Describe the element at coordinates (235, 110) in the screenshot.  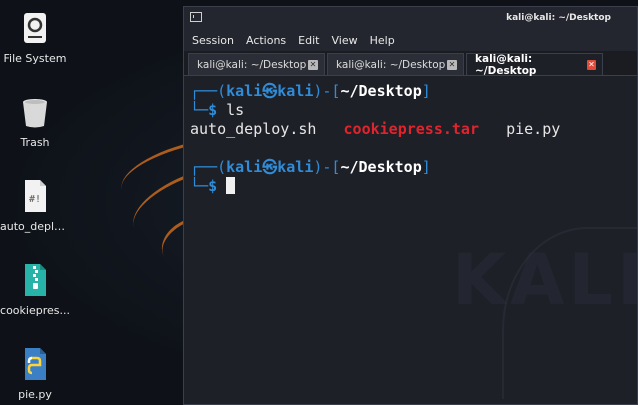
I see `command-text: ls` at that location.